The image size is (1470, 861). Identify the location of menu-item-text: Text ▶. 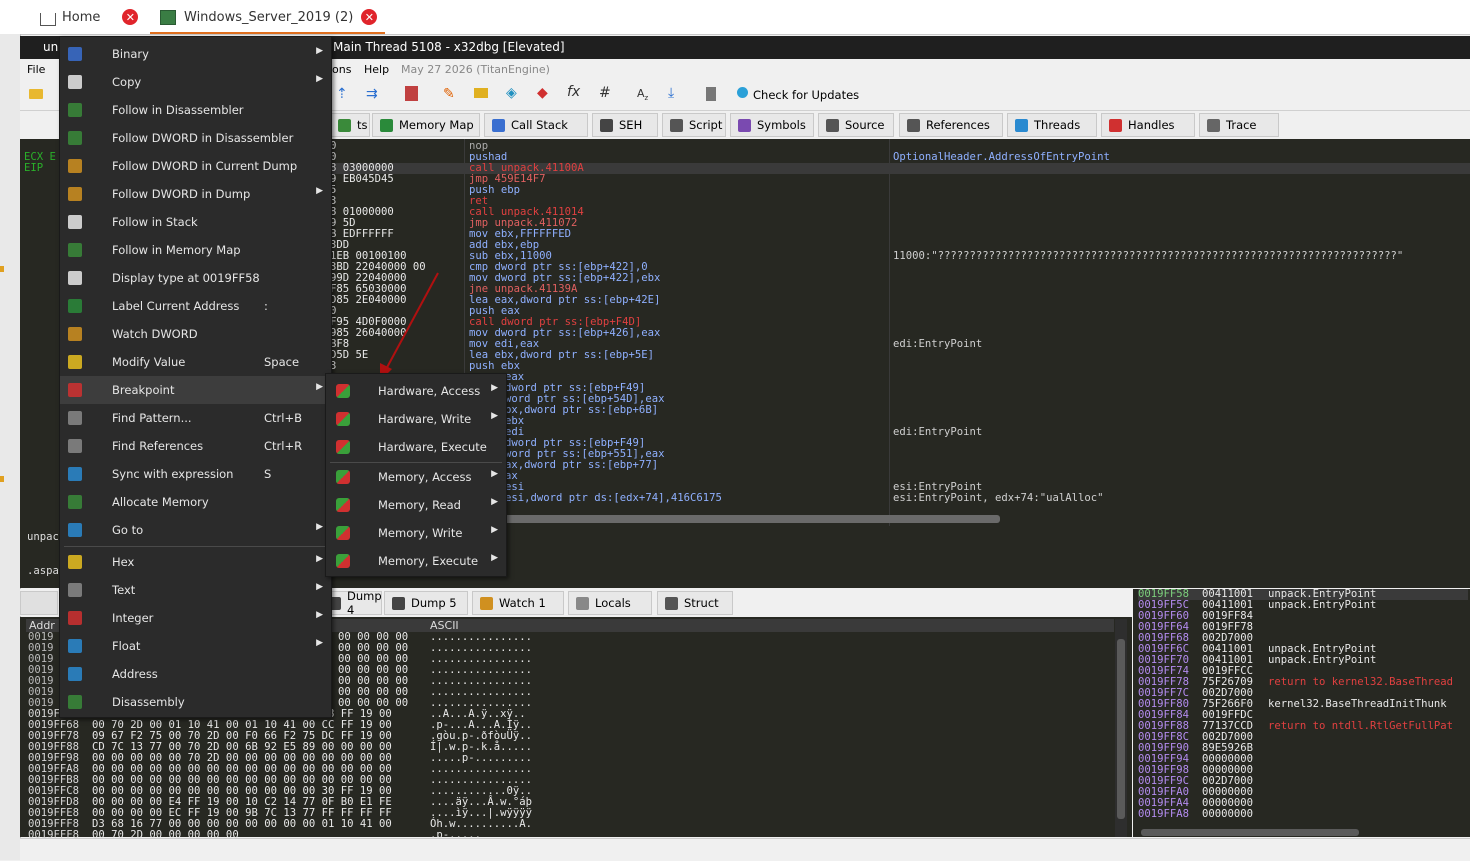
(195, 590).